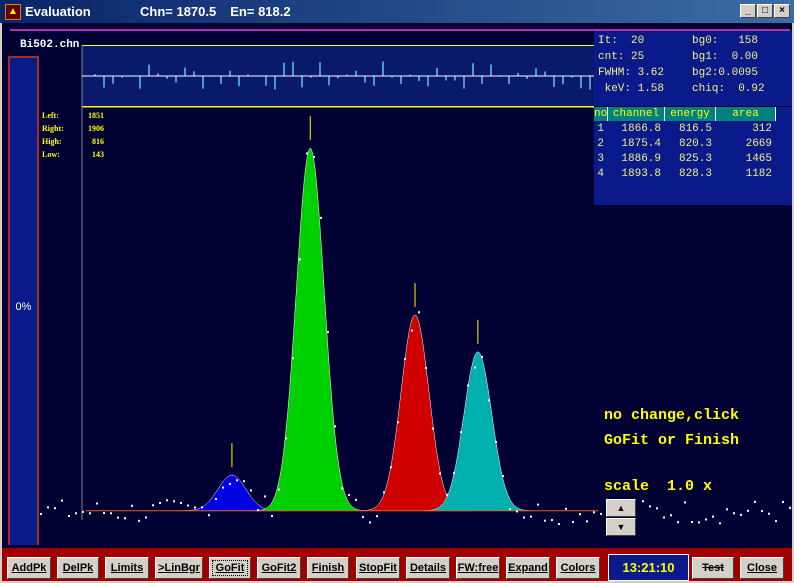 This screenshot has width=794, height=583. Describe the element at coordinates (328, 568) in the screenshot. I see `finish-button: Finish` at that location.